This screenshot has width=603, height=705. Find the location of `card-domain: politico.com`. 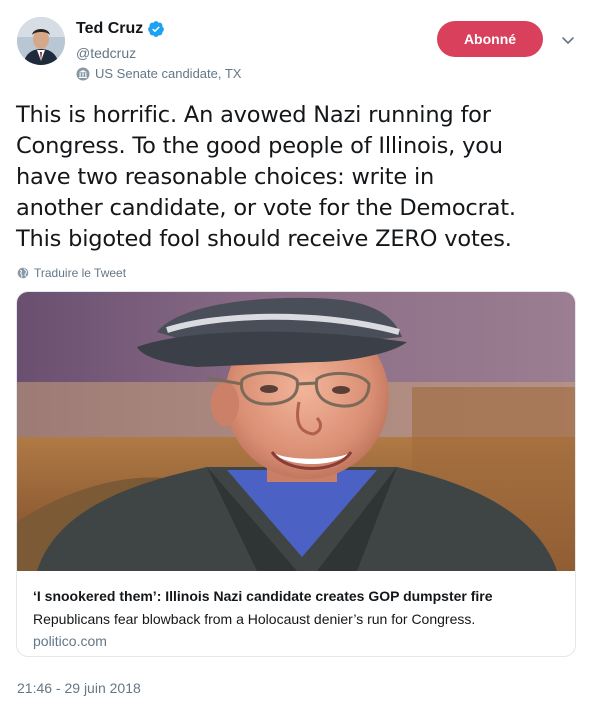

card-domain: politico.com is located at coordinates (70, 641).